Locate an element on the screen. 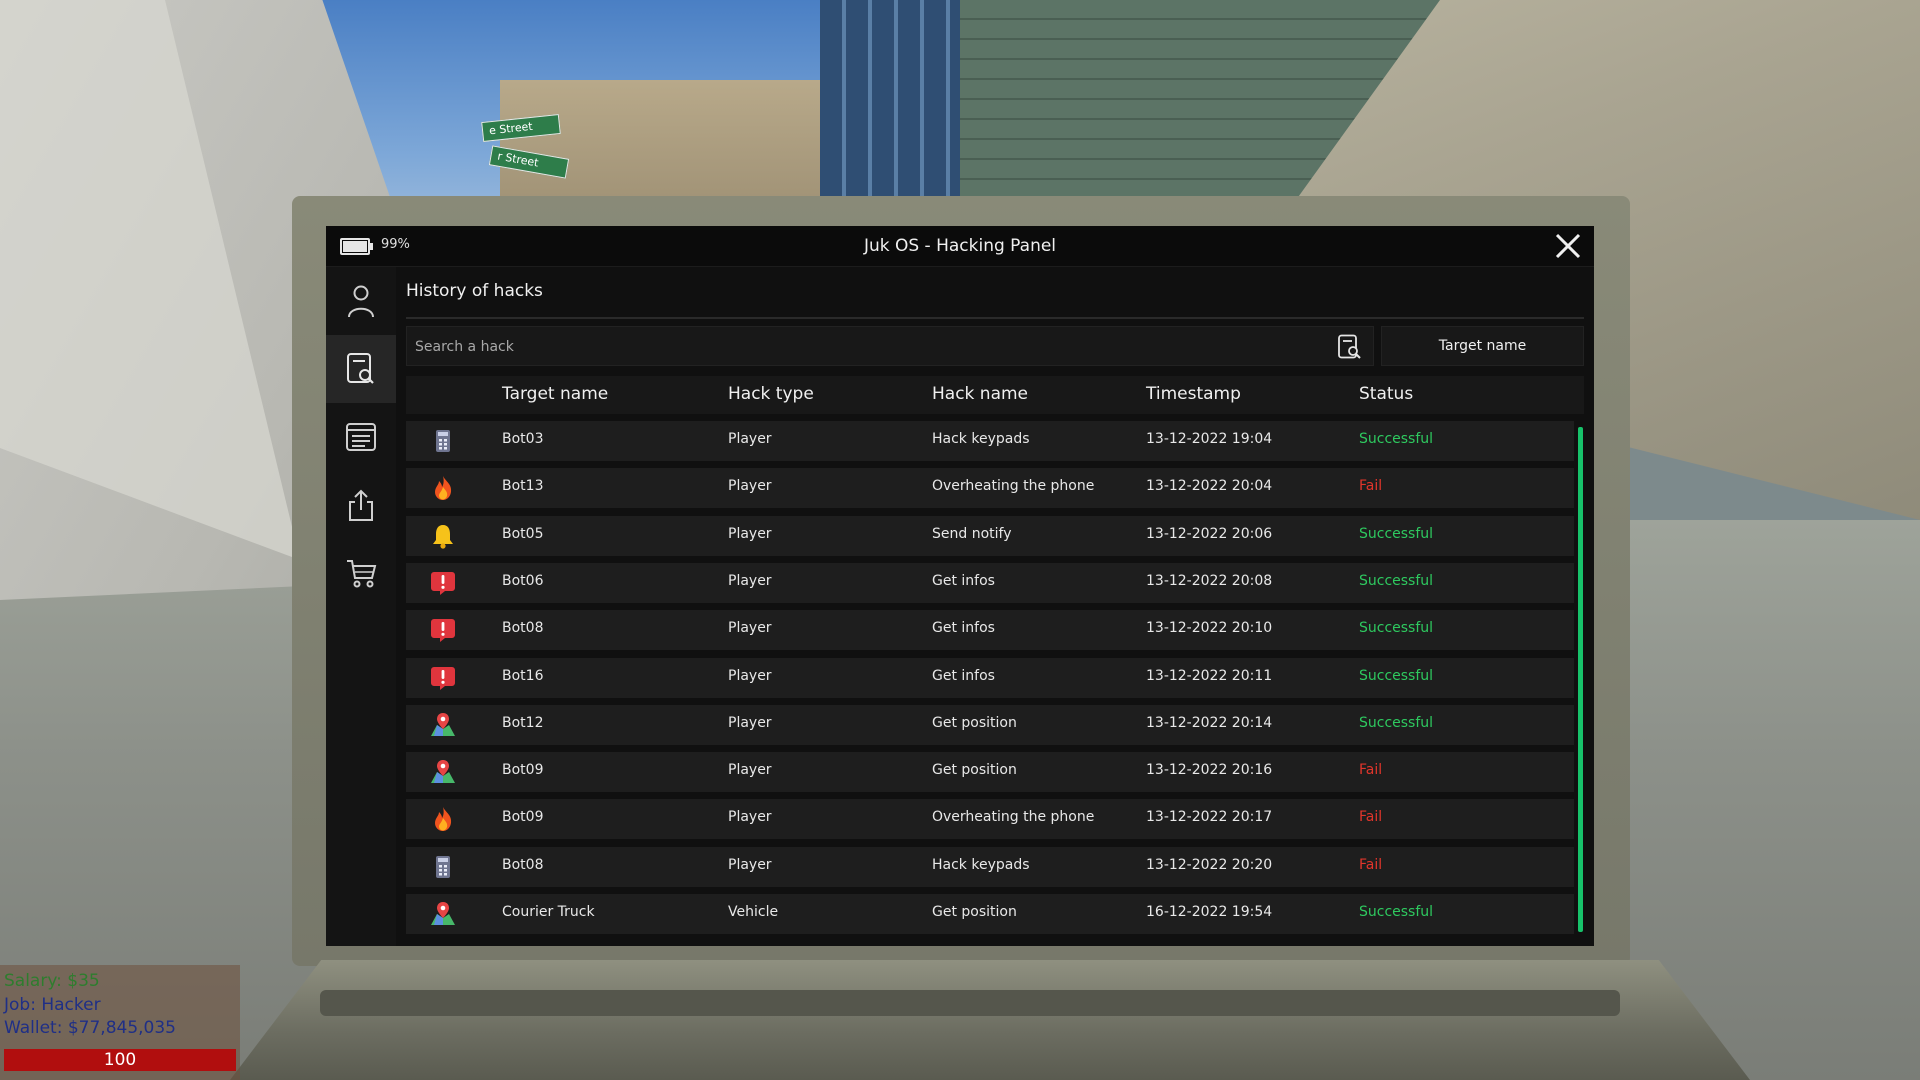 The image size is (1920, 1080). sidebar-item-history is located at coordinates (361, 369).